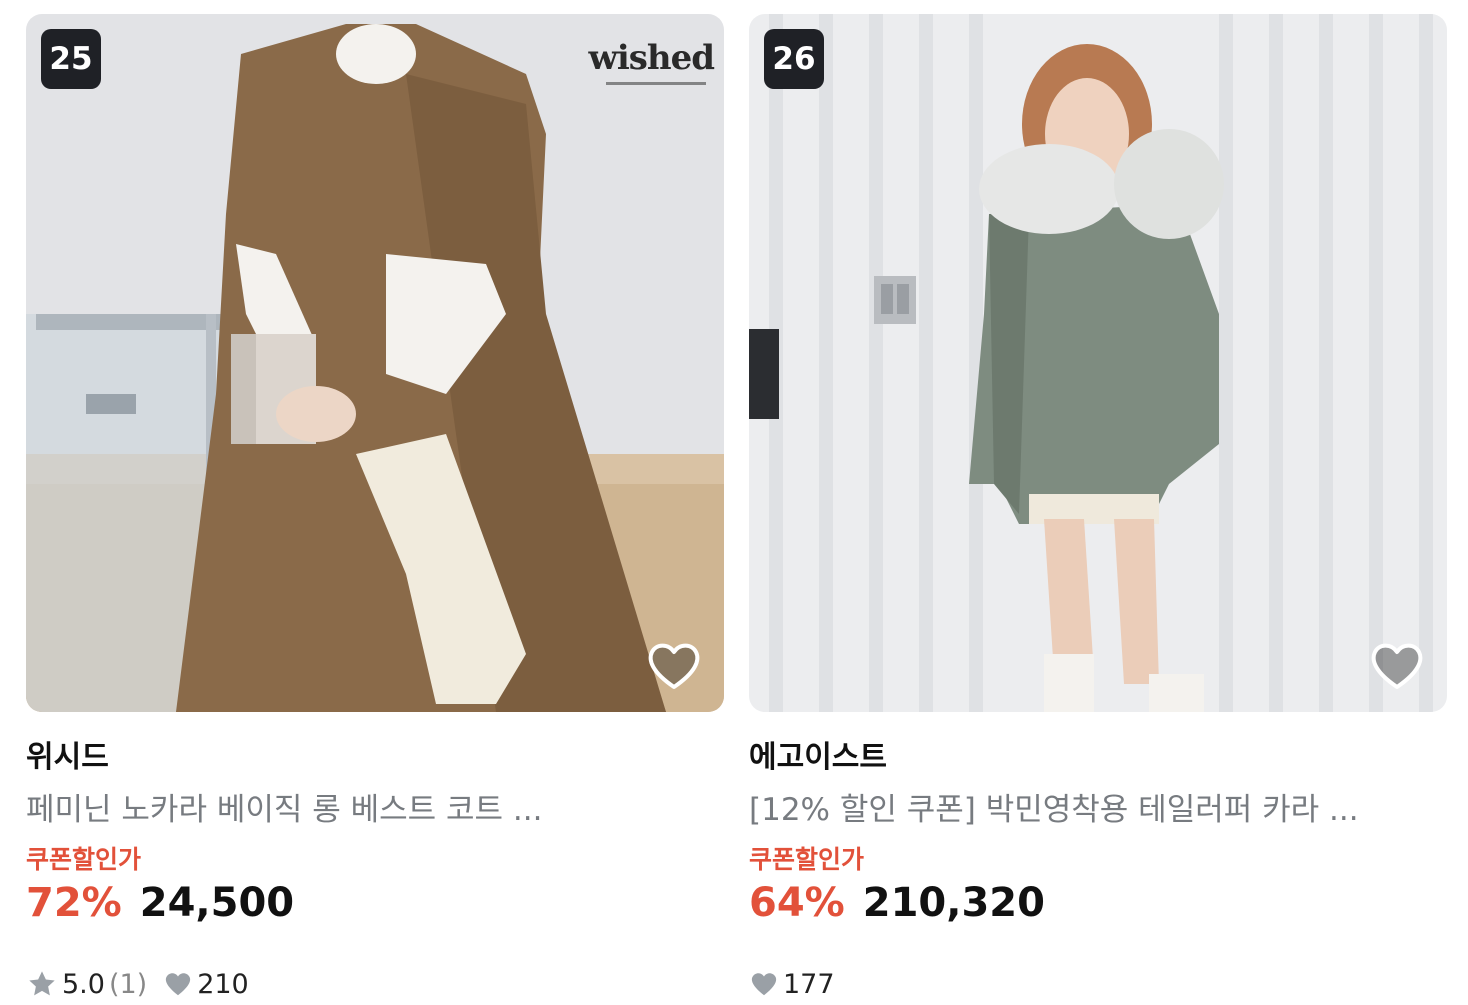  I want to click on discount-rate: 64%, so click(797, 903).